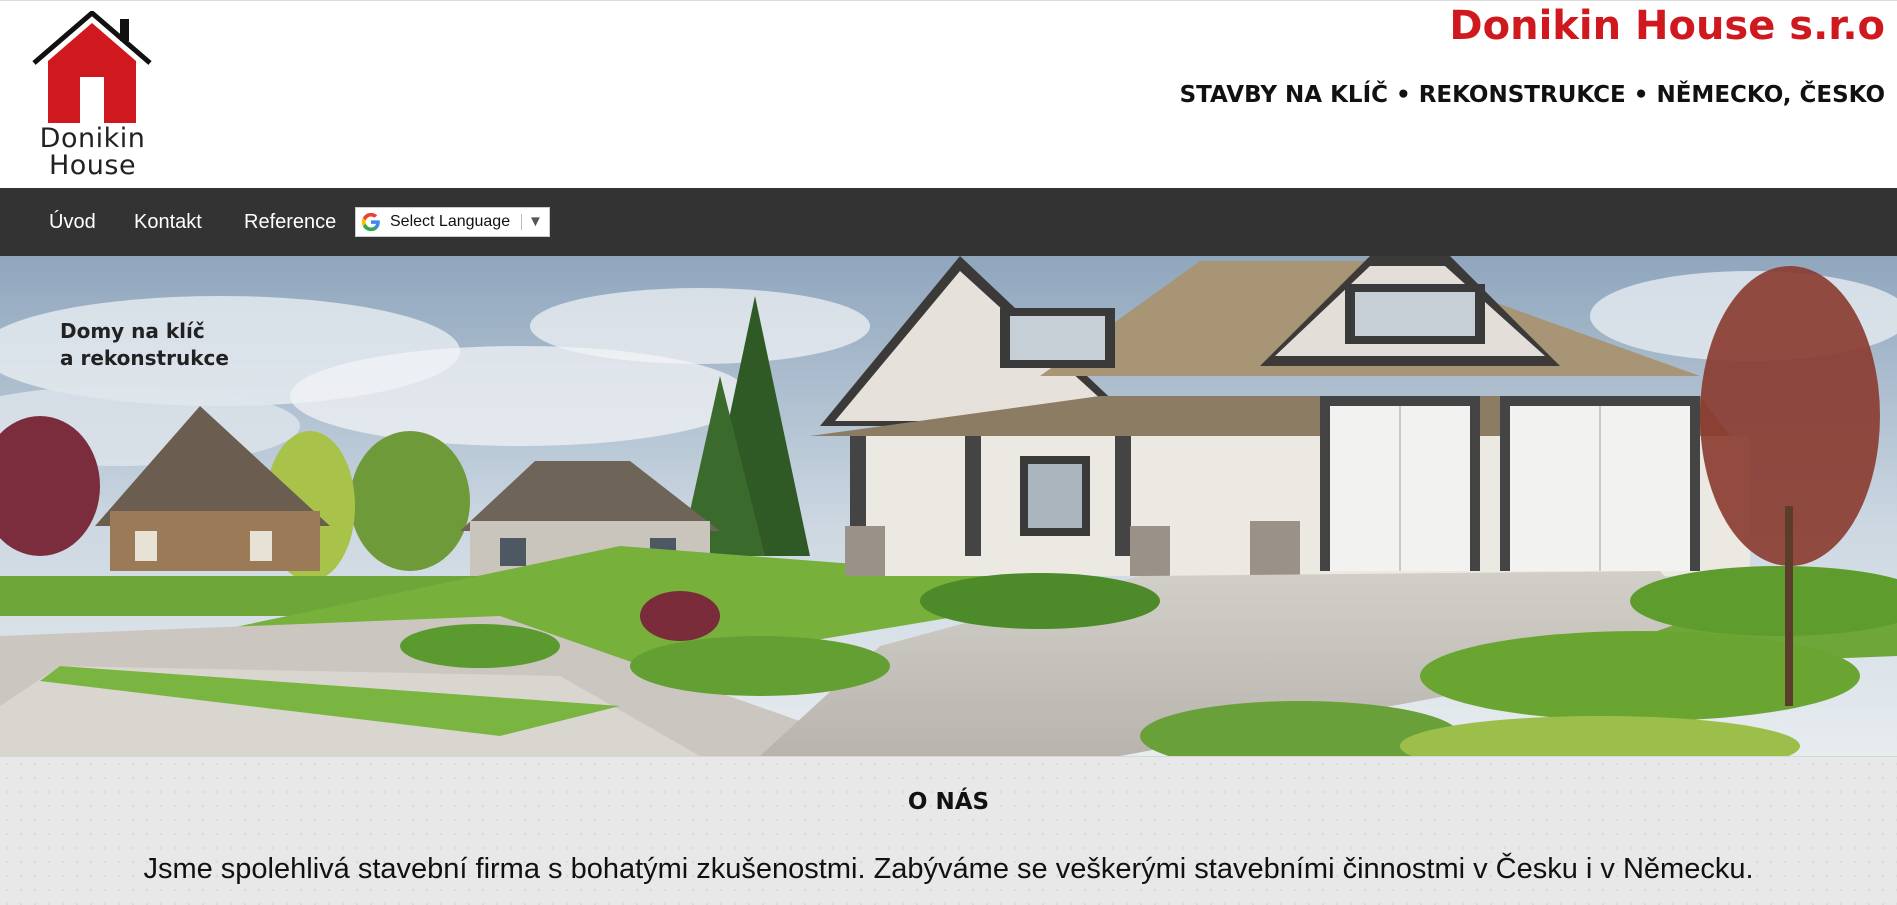 Image resolution: width=1897 pixels, height=905 pixels. I want to click on language-select-label: Select Language, so click(450, 221).